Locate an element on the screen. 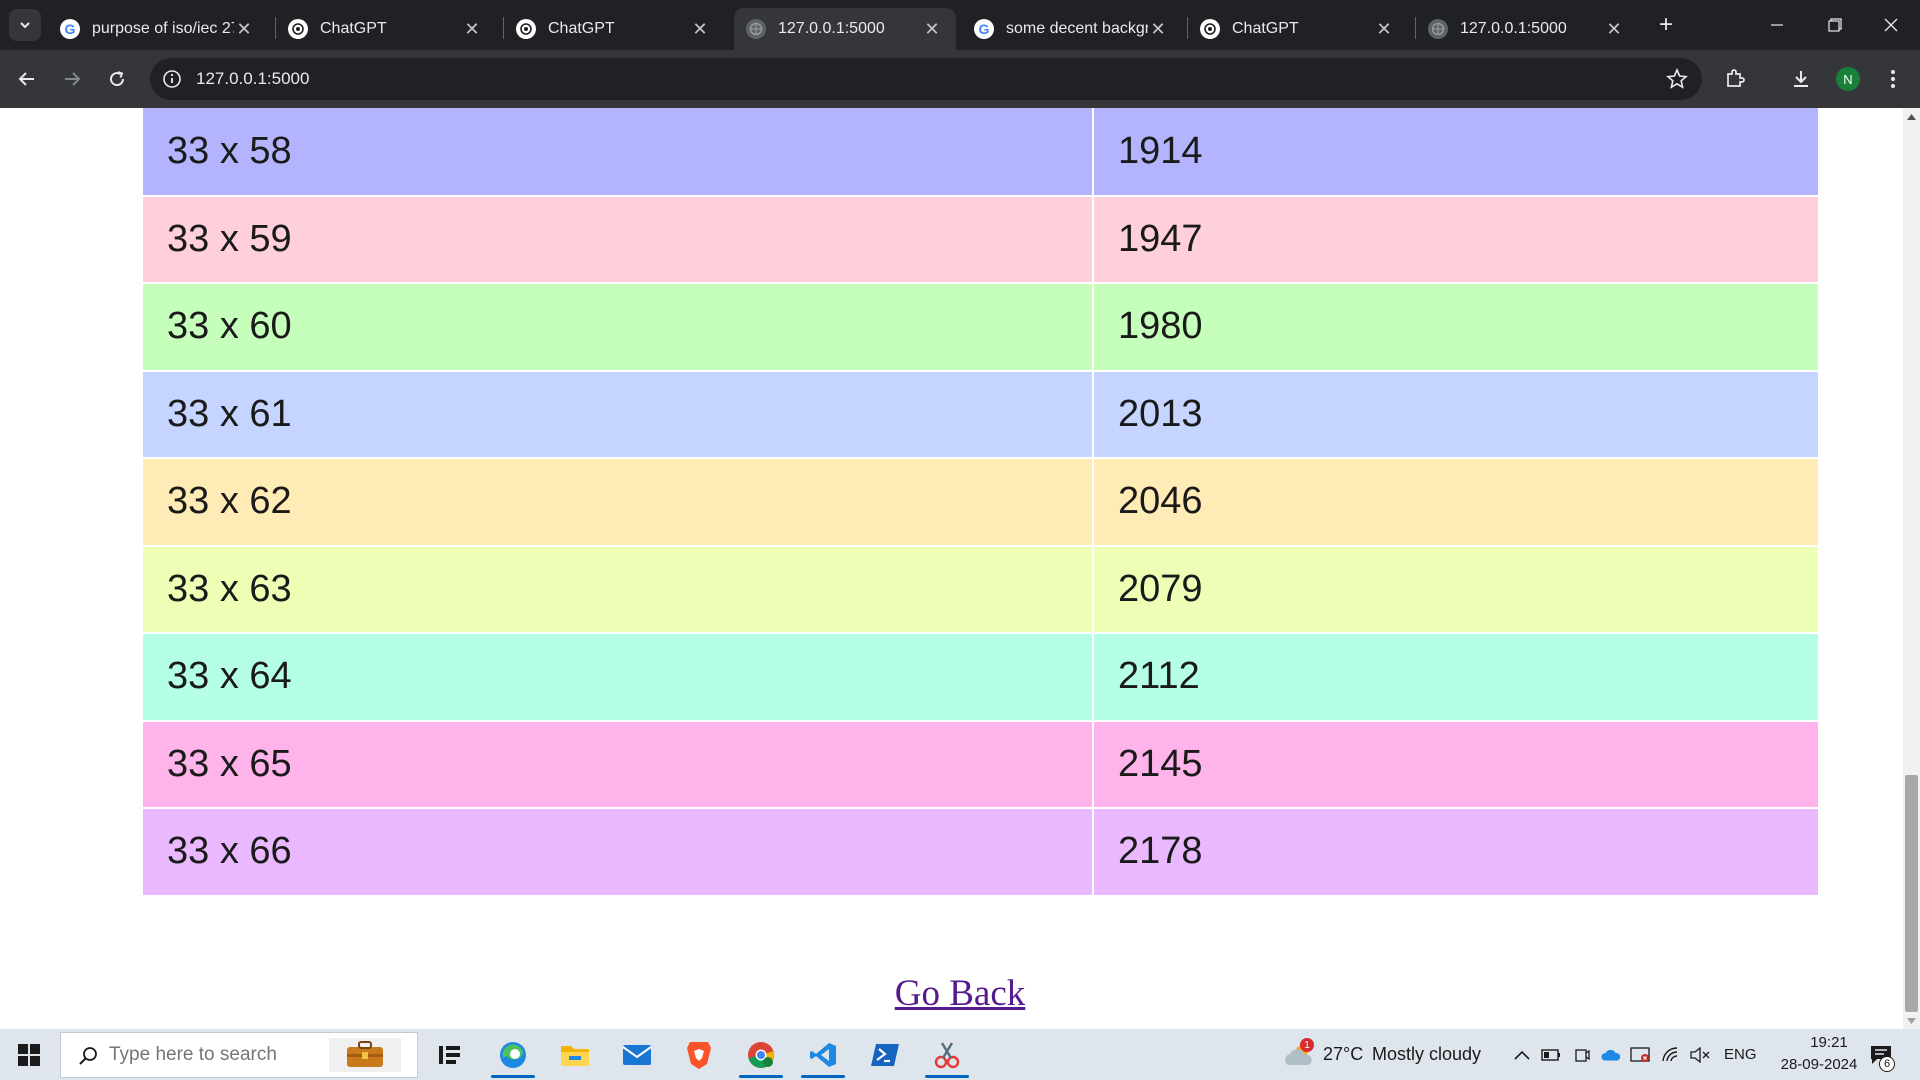 This screenshot has height=1080, width=1920. expression-cell: 33 x 62 is located at coordinates (618, 502).